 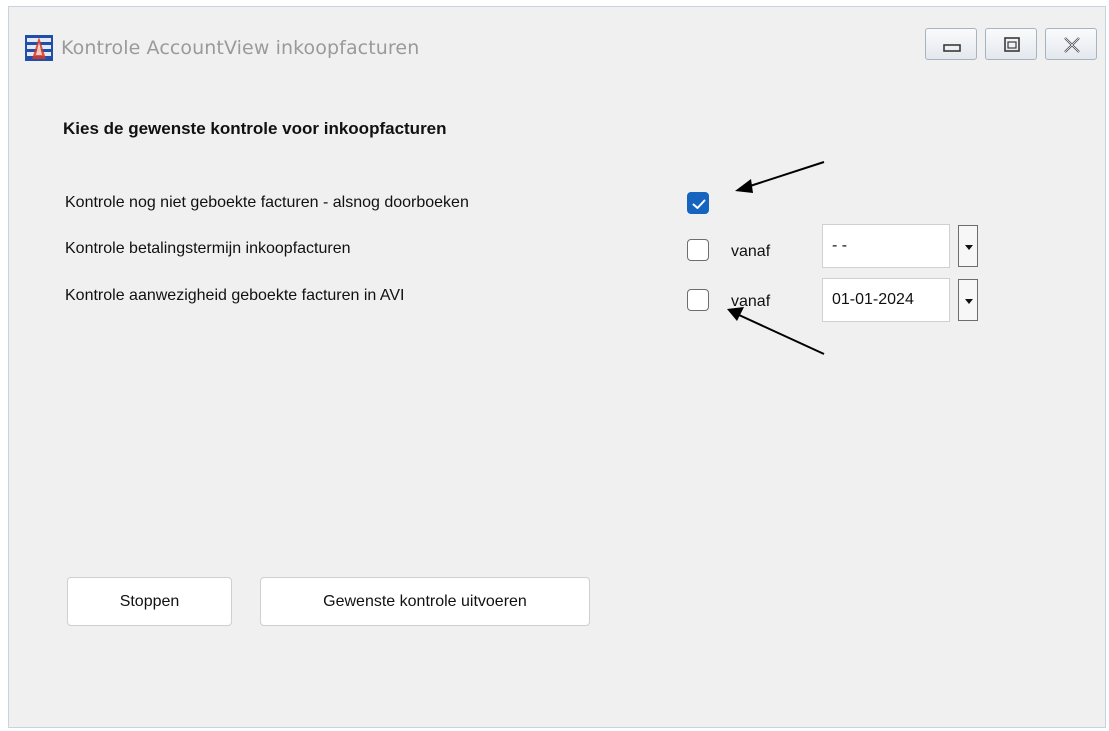 What do you see at coordinates (39, 48) in the screenshot?
I see `accountview-app-icon` at bounding box center [39, 48].